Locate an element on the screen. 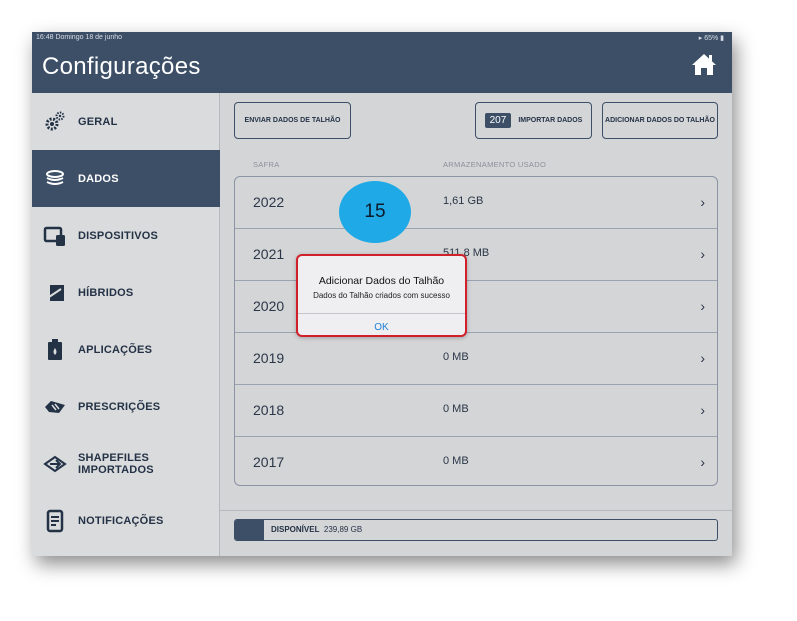  table-row: 2018 0 MB › is located at coordinates (476, 411).